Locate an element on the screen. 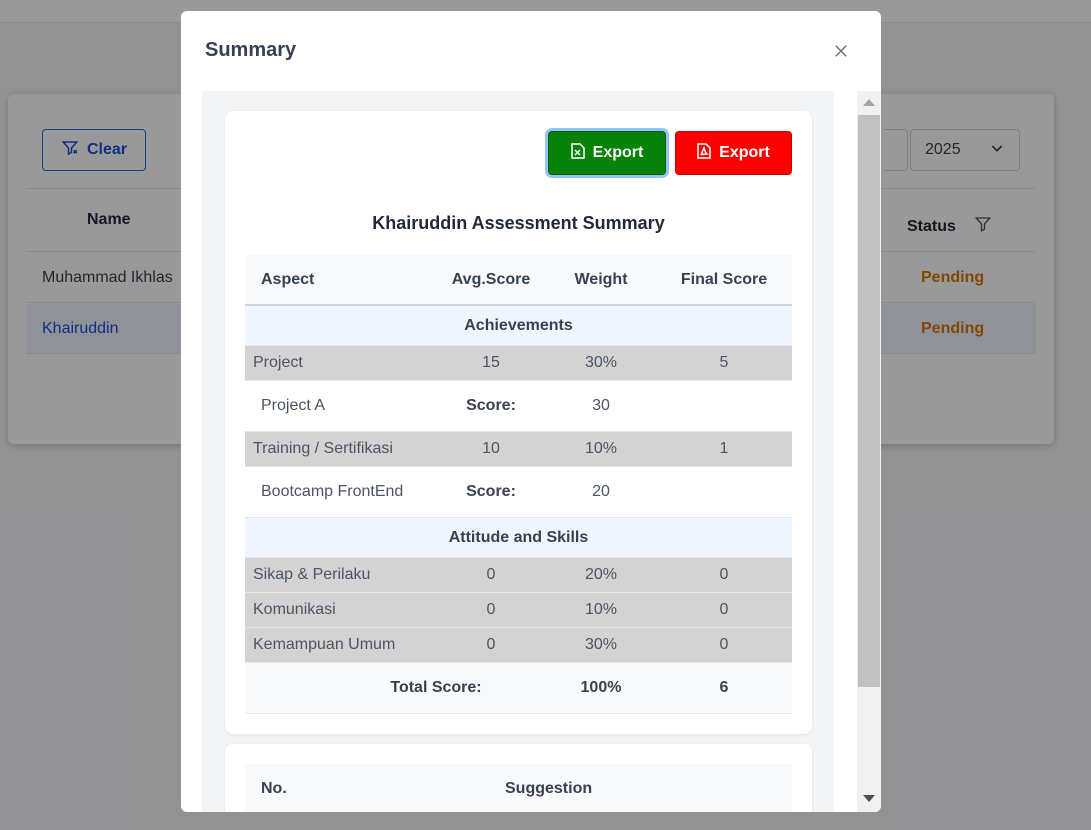 The height and width of the screenshot is (830, 1091). total-final: 6 is located at coordinates (724, 687).